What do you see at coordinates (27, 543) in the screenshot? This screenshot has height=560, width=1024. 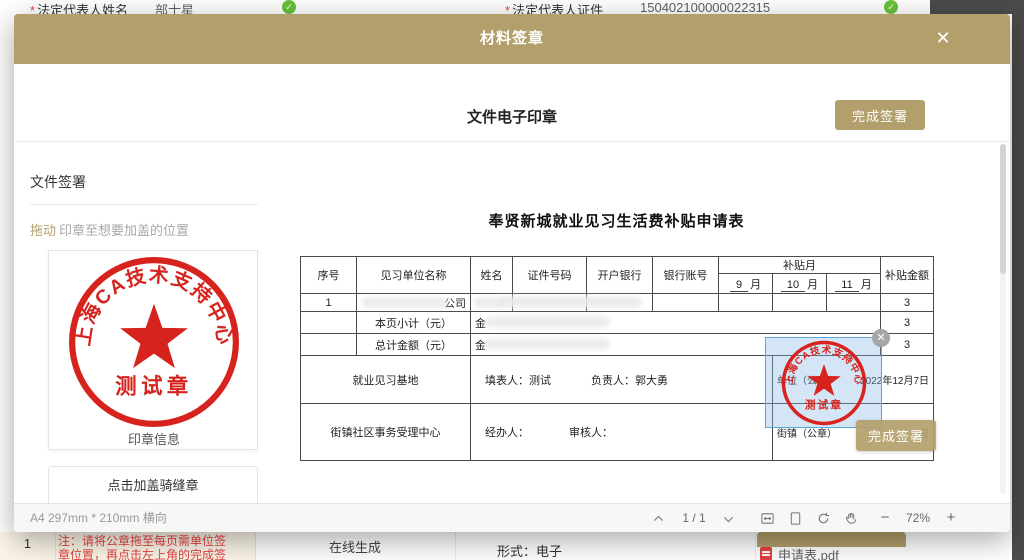 I see `row-number: 1` at bounding box center [27, 543].